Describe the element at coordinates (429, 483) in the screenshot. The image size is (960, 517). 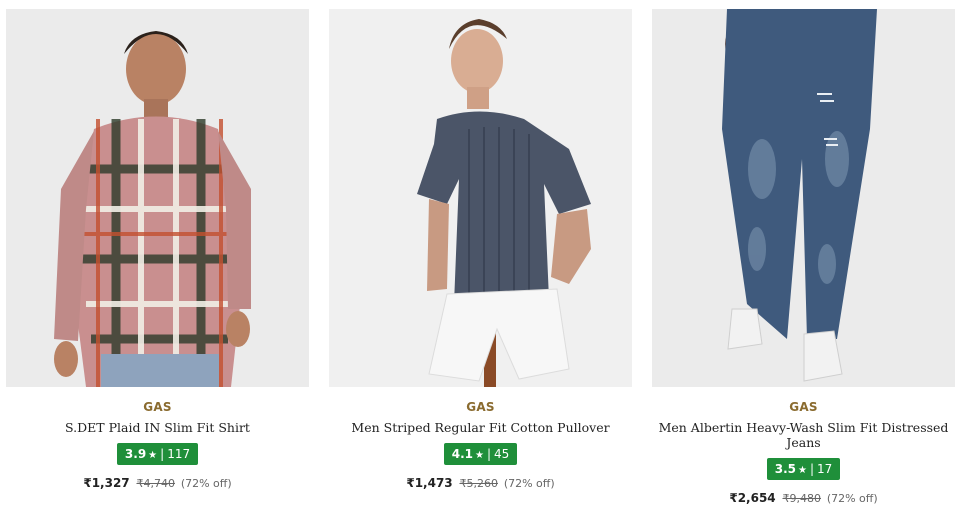
I see `current-price: ₹1,473` at that location.